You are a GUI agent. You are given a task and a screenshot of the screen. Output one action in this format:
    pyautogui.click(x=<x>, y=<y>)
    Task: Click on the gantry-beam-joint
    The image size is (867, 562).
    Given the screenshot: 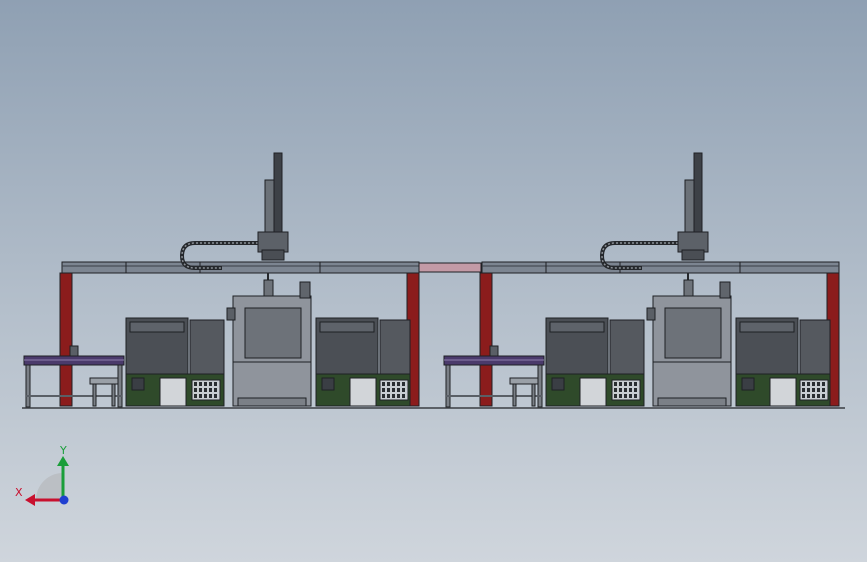 What is the action you would take?
    pyautogui.click(x=450, y=267)
    